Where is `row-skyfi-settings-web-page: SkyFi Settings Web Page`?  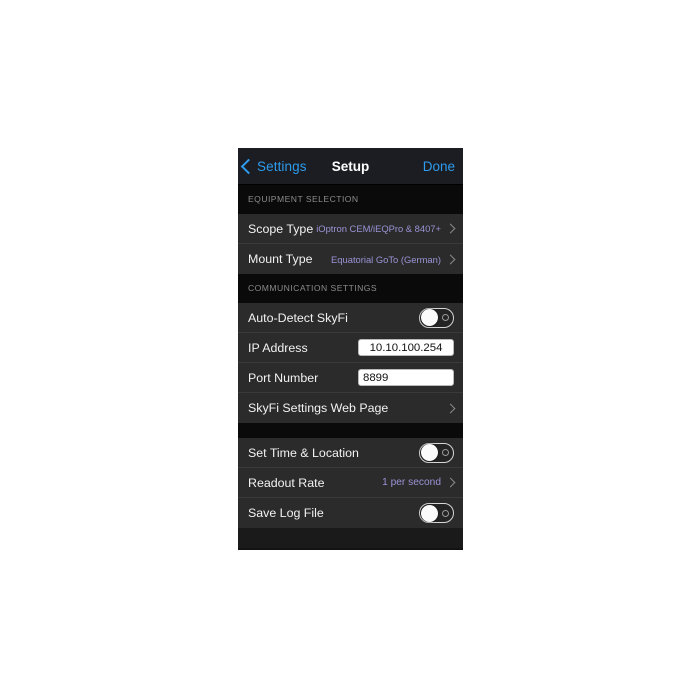 row-skyfi-settings-web-page: SkyFi Settings Web Page is located at coordinates (350, 408).